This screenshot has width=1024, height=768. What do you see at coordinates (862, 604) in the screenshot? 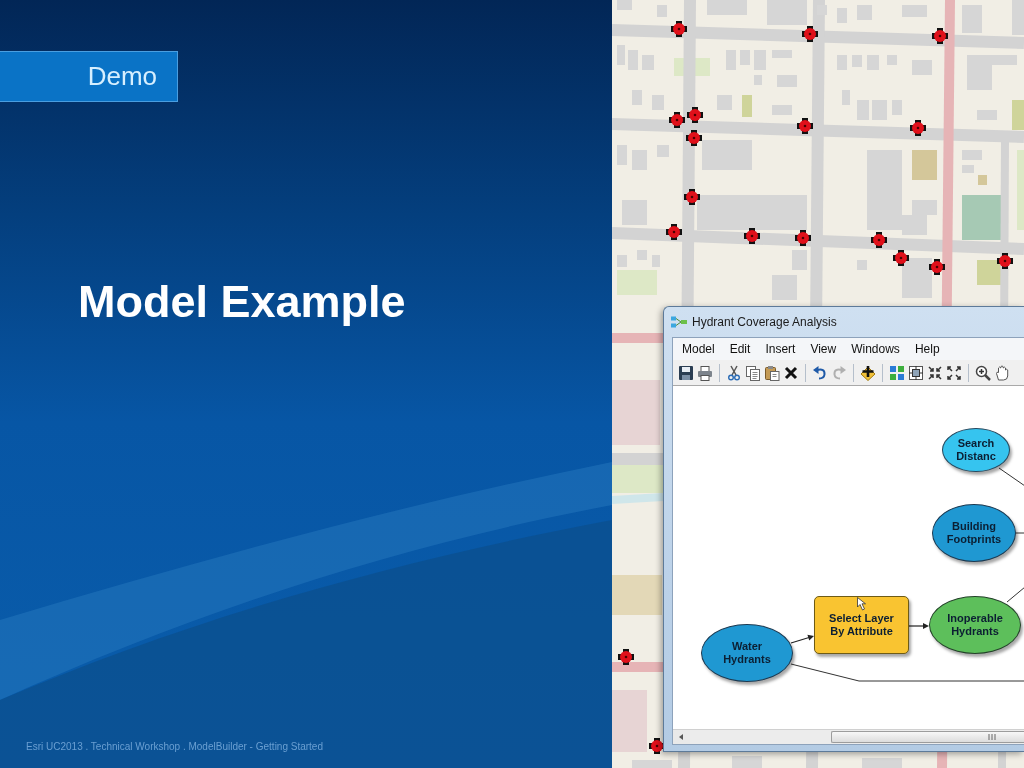
I see `cursor-icon` at bounding box center [862, 604].